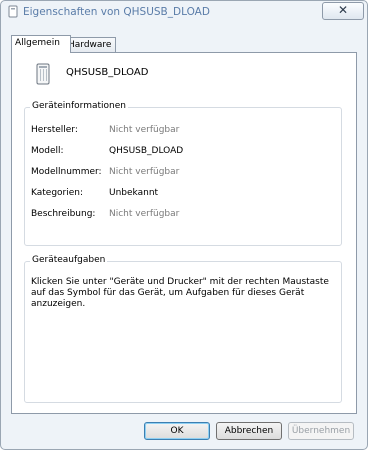  What do you see at coordinates (13, 11) in the screenshot?
I see `device-title-icon` at bounding box center [13, 11].